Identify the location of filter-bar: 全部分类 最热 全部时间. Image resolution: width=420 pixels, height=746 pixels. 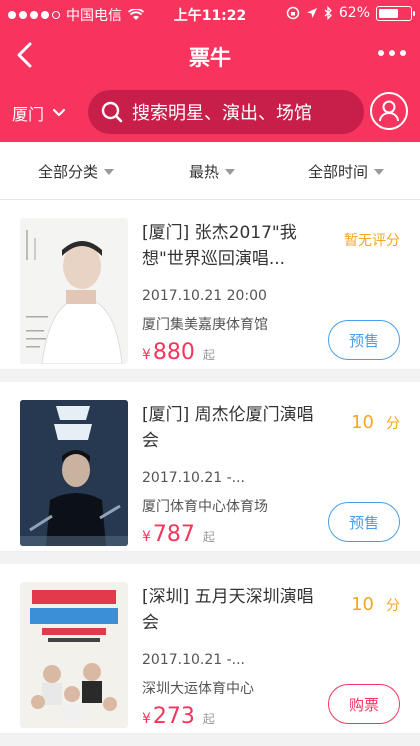
(210, 171).